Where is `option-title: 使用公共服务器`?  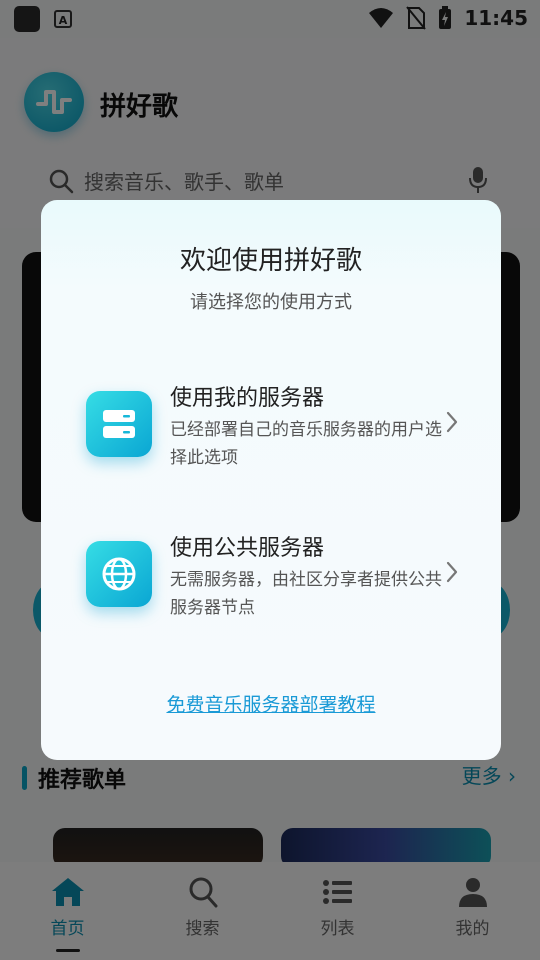 option-title: 使用公共服务器 is located at coordinates (247, 548).